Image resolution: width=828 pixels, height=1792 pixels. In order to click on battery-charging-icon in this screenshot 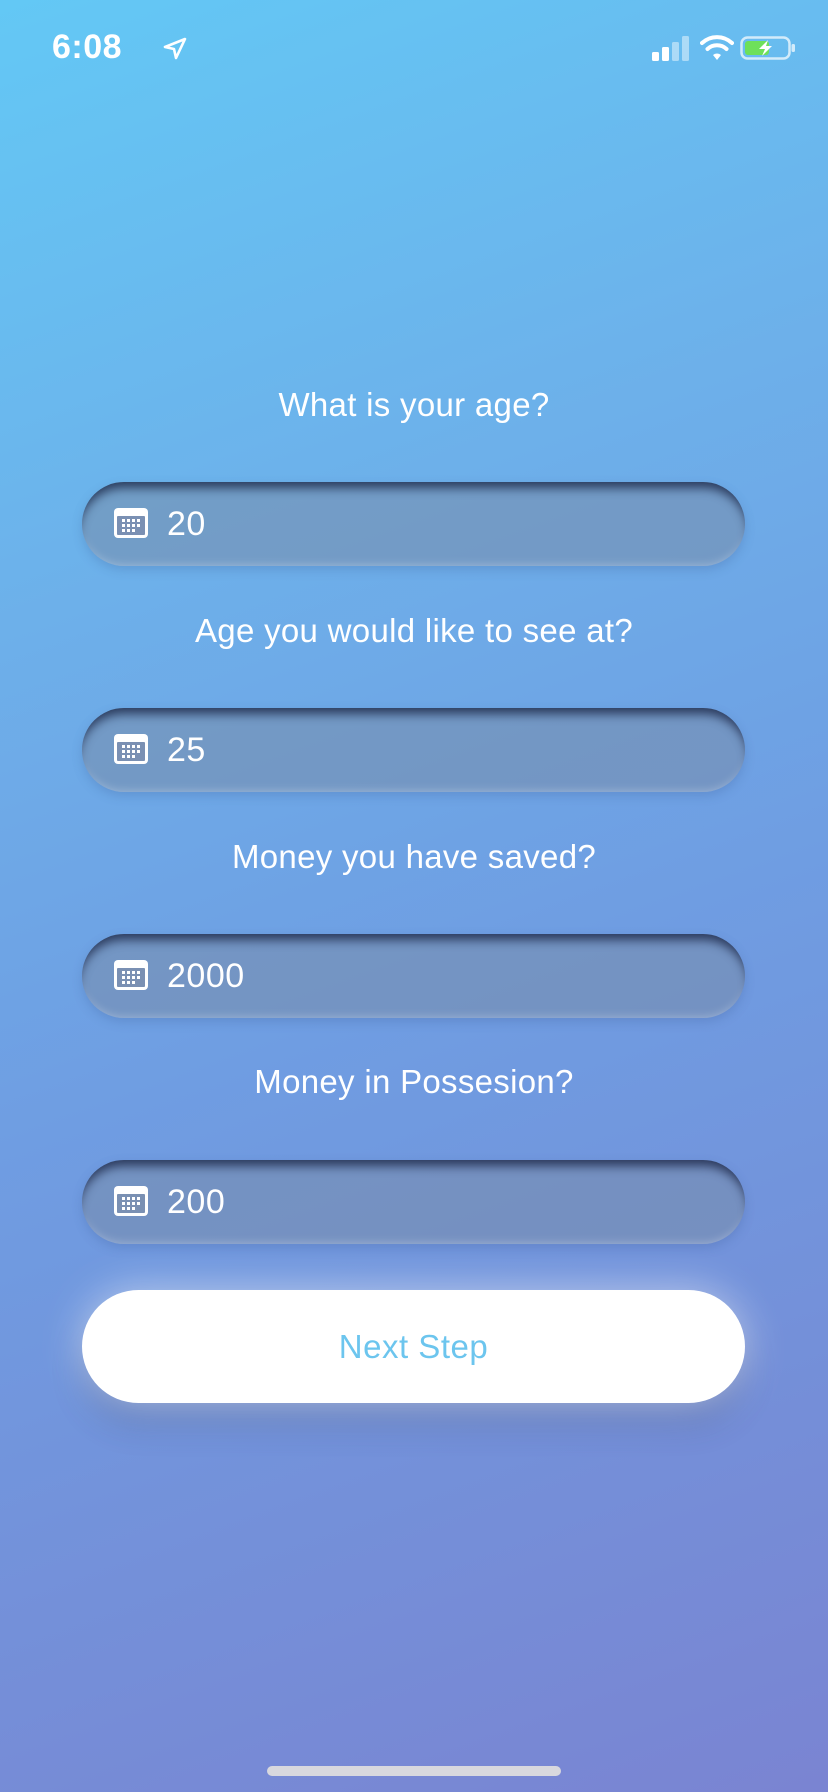, I will do `click(767, 48)`.